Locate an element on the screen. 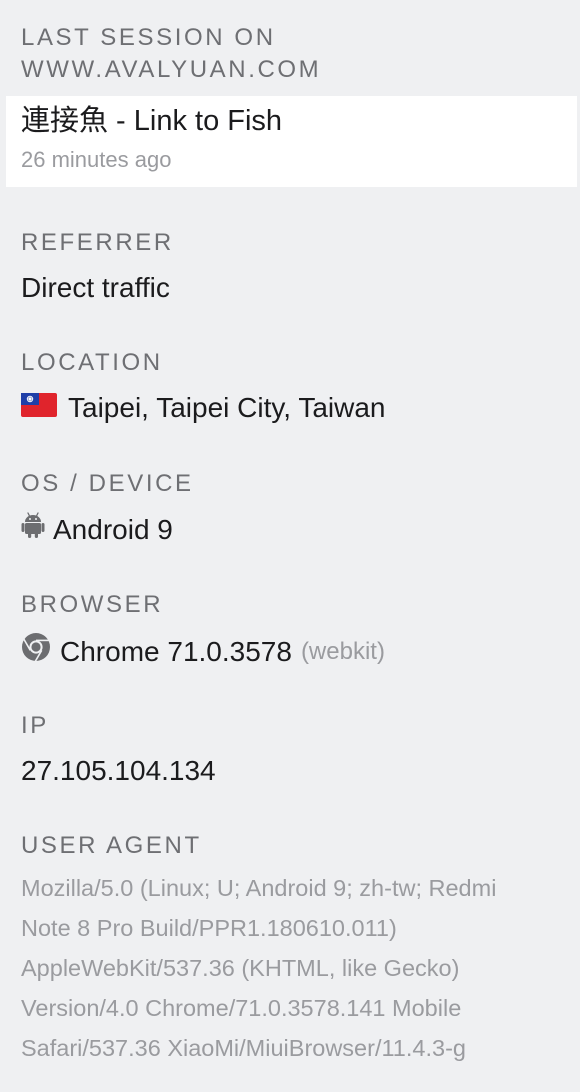  user-agent-label: USER AGENT is located at coordinates (111, 845).